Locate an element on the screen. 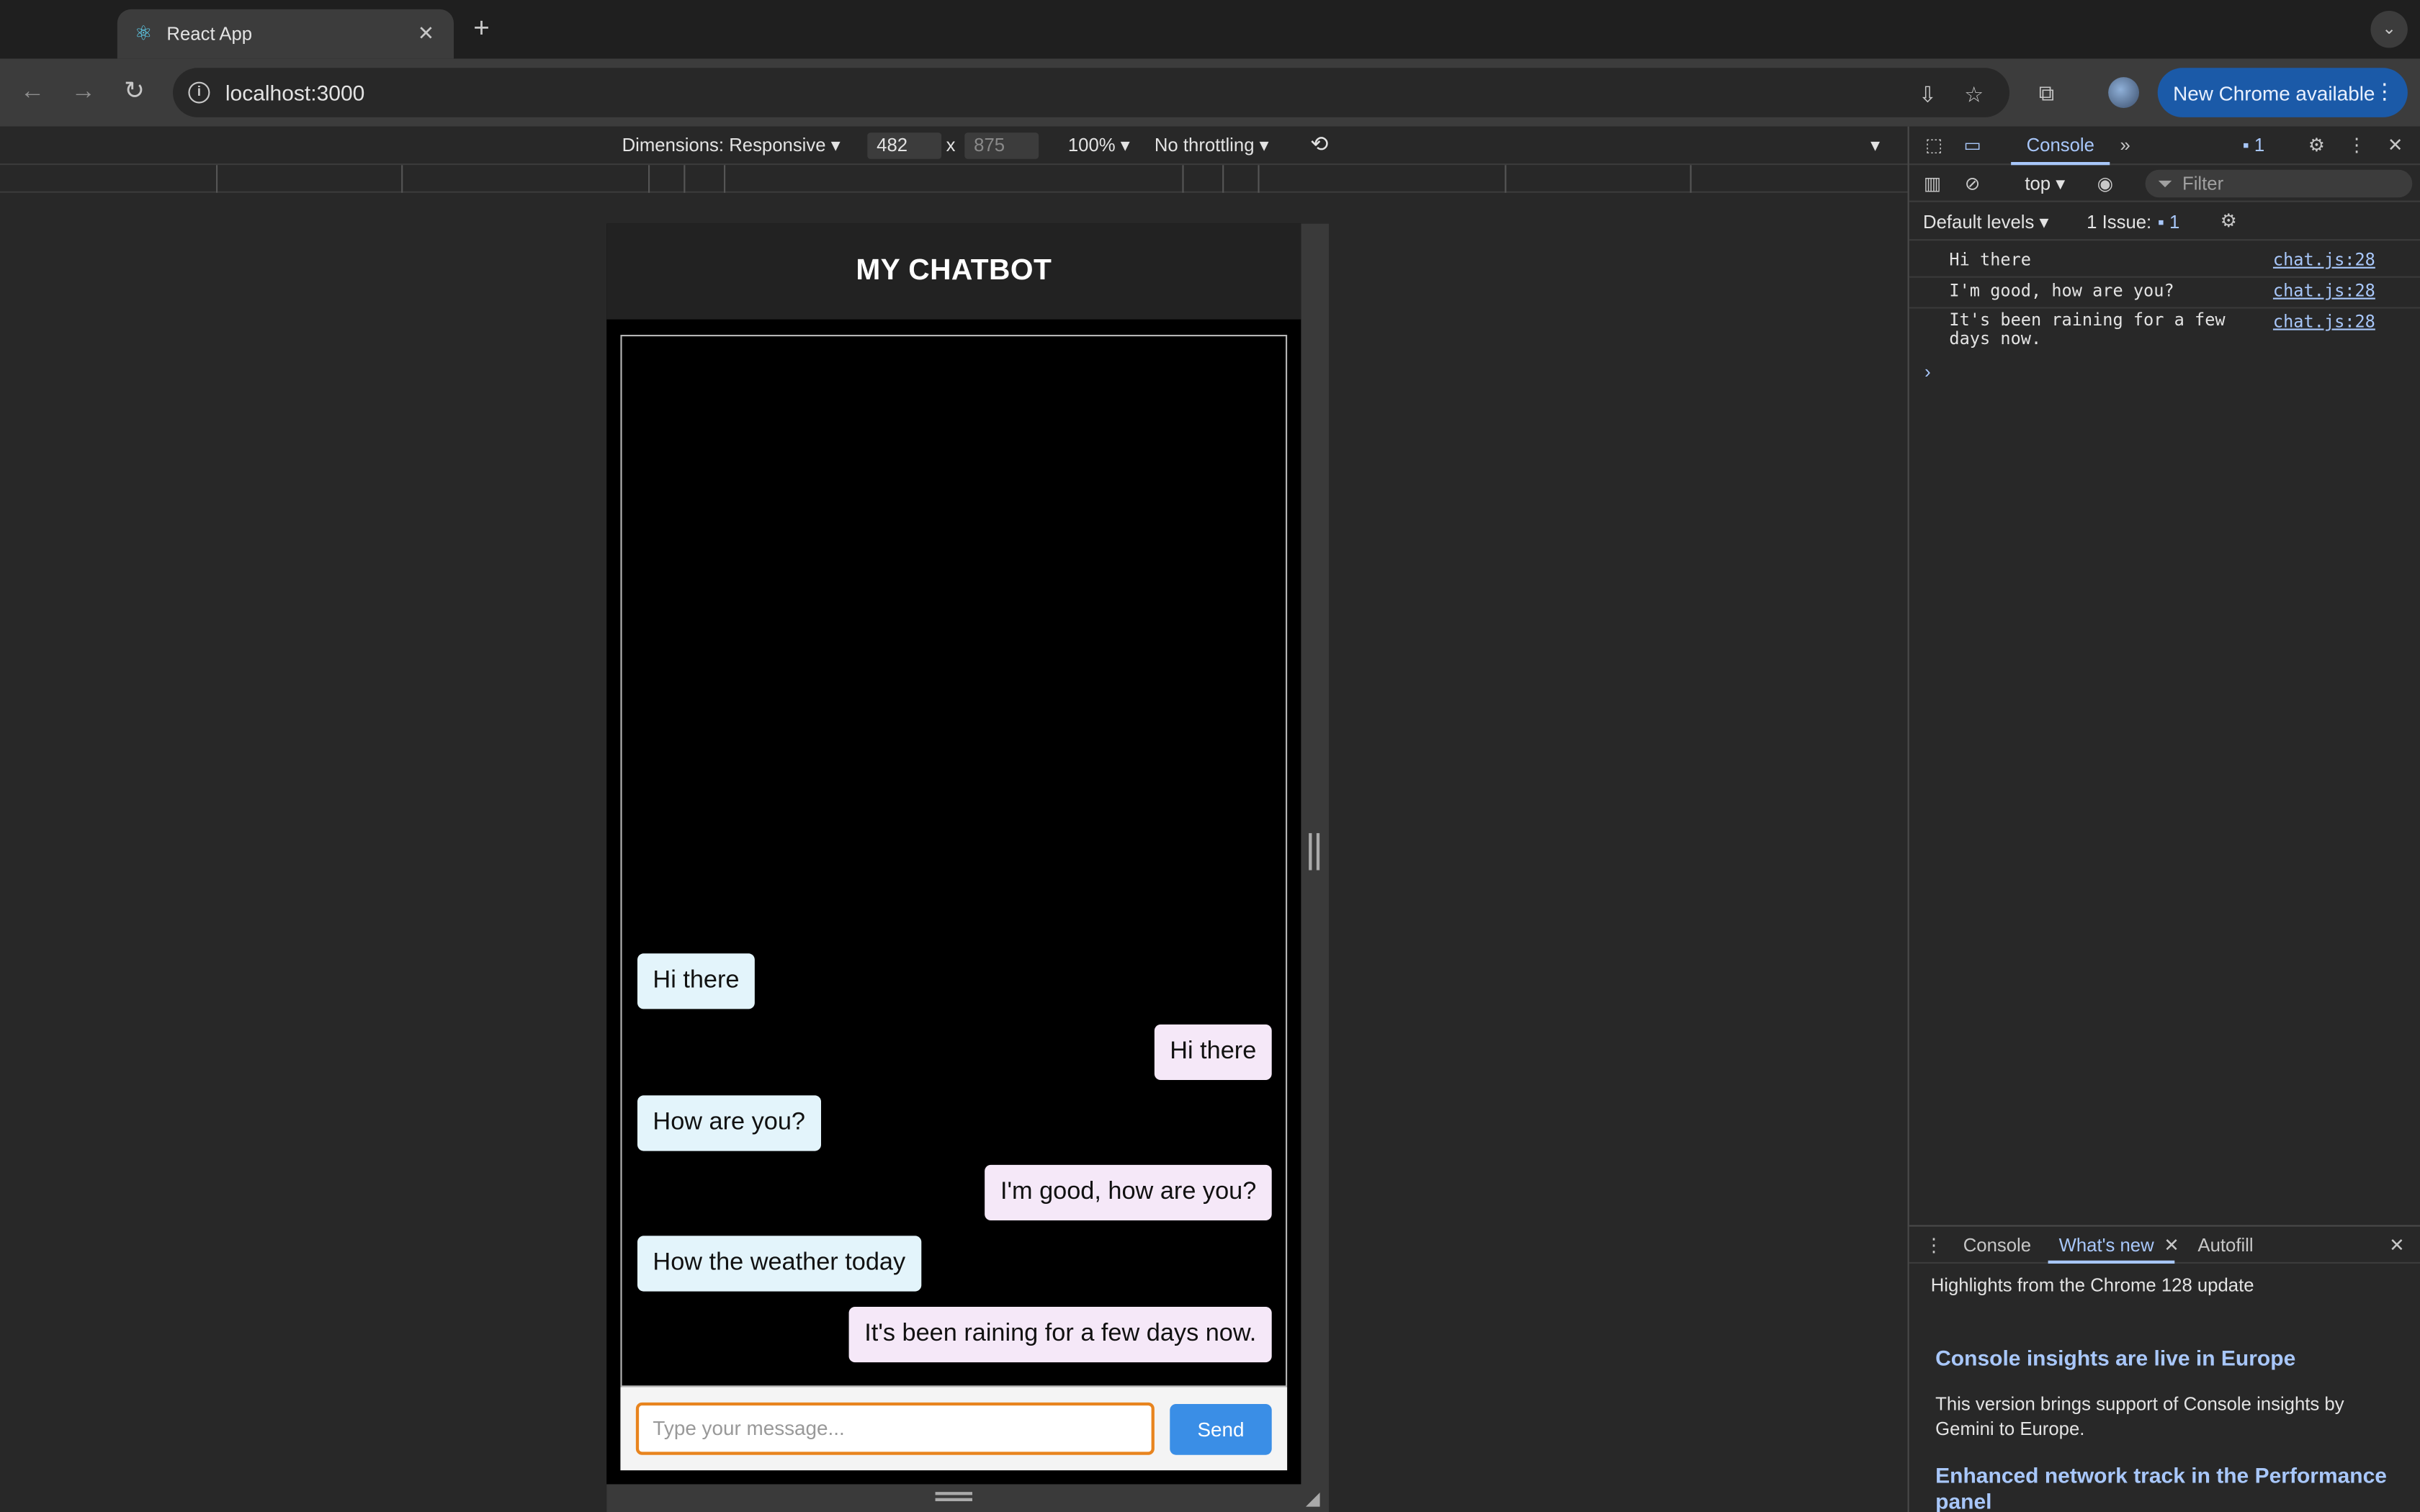 The image size is (2420, 1512). bottom-resize-handle is located at coordinates (953, 1496).